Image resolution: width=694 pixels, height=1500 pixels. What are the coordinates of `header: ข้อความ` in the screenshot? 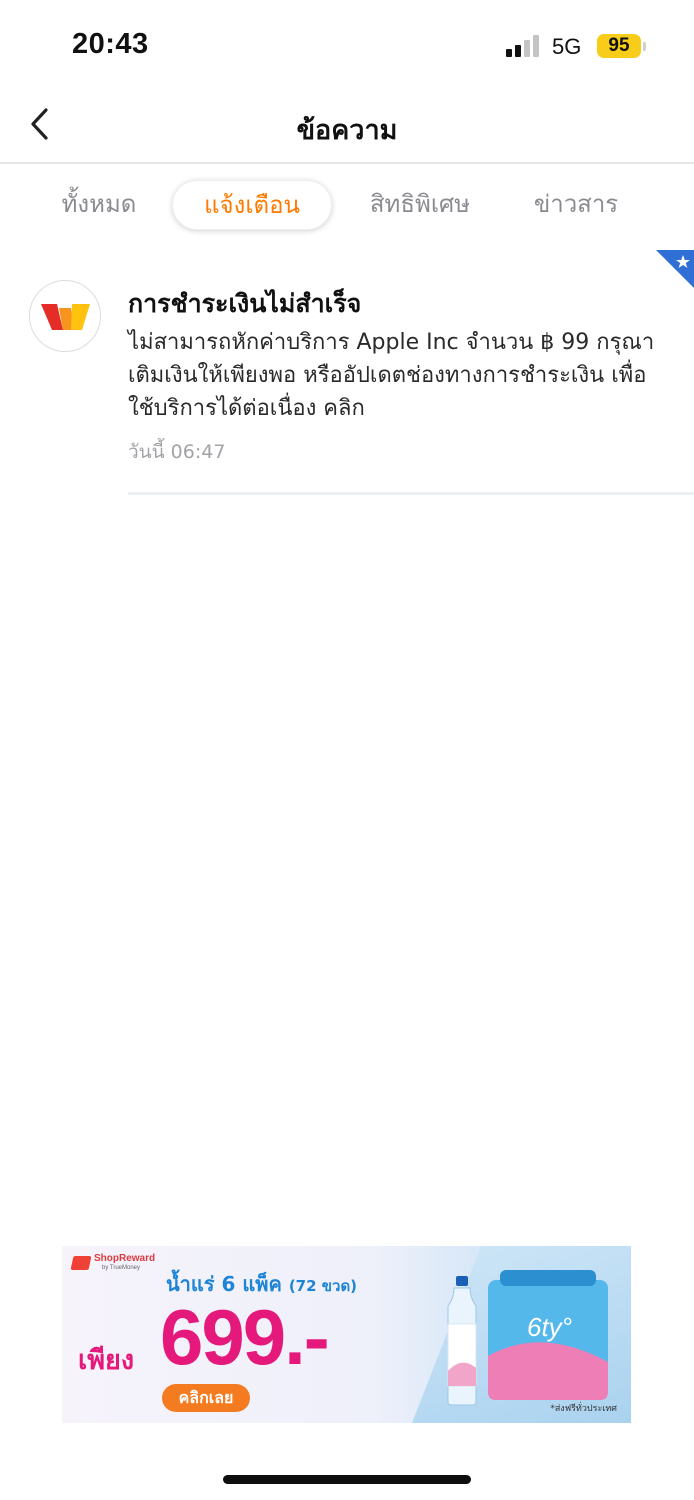 It's located at (347, 127).